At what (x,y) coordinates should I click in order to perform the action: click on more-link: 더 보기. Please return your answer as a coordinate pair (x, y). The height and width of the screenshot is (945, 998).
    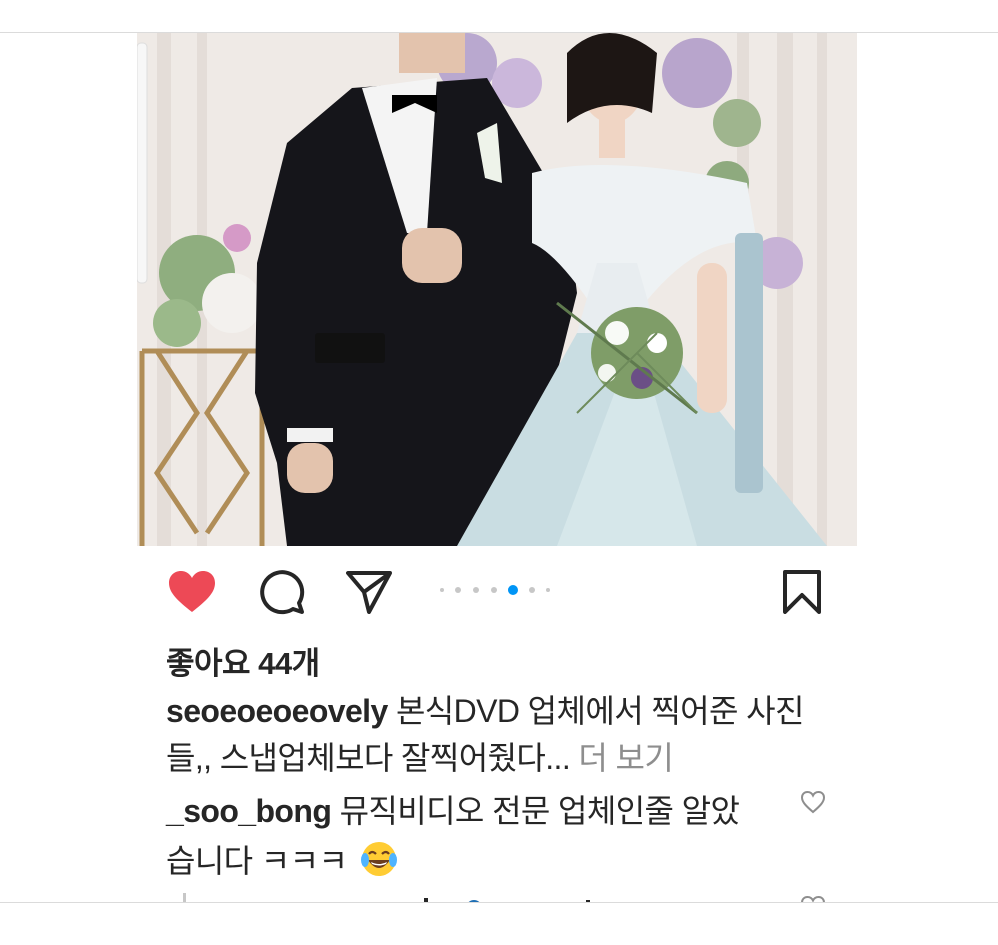
    Looking at the image, I should click on (621, 758).